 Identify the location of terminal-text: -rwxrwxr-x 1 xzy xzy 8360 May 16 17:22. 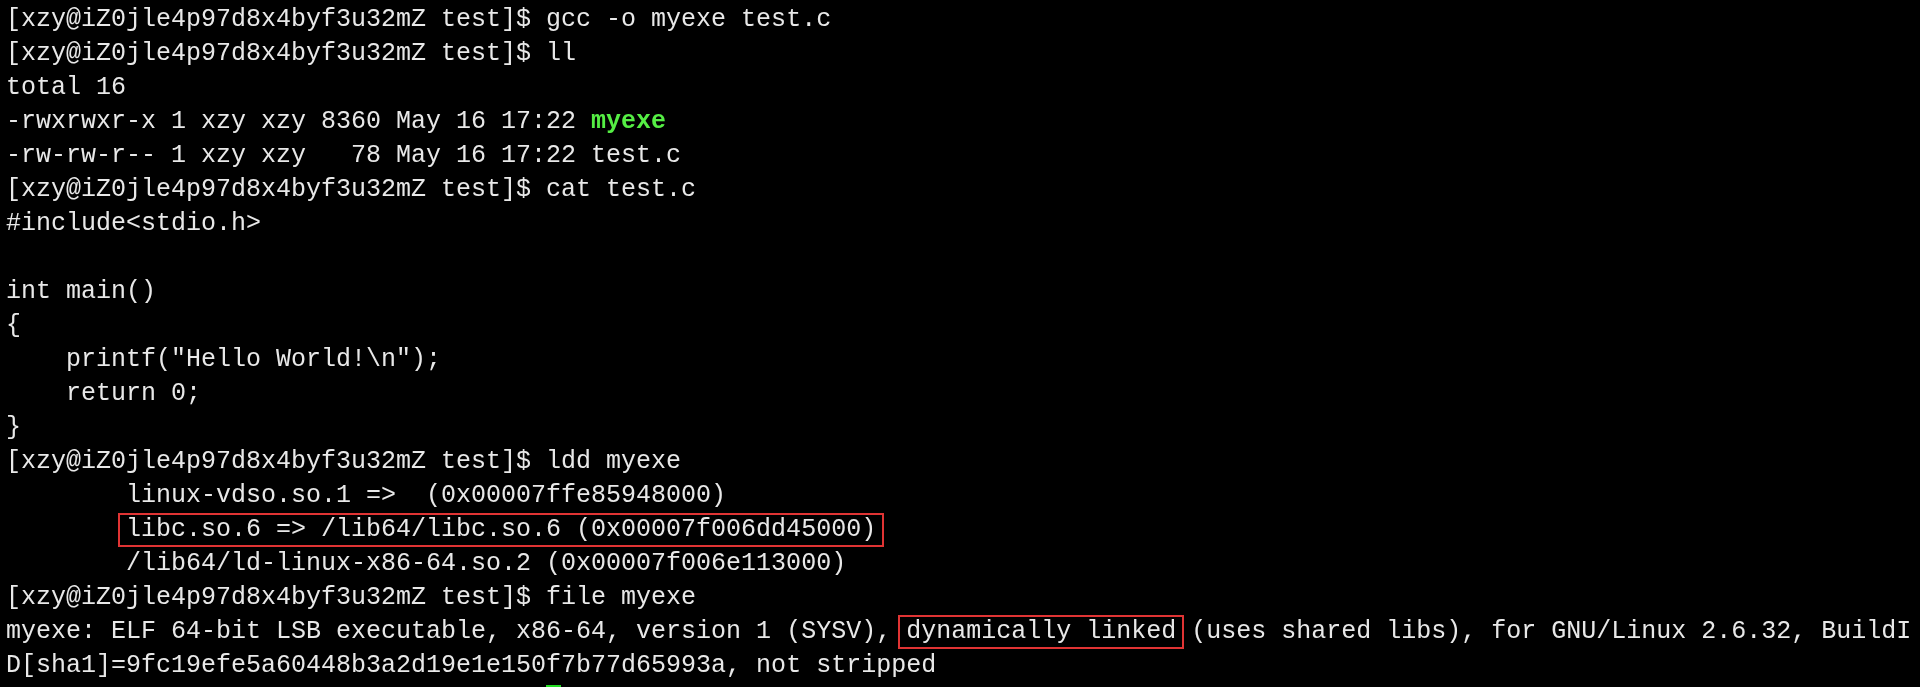
(292, 122).